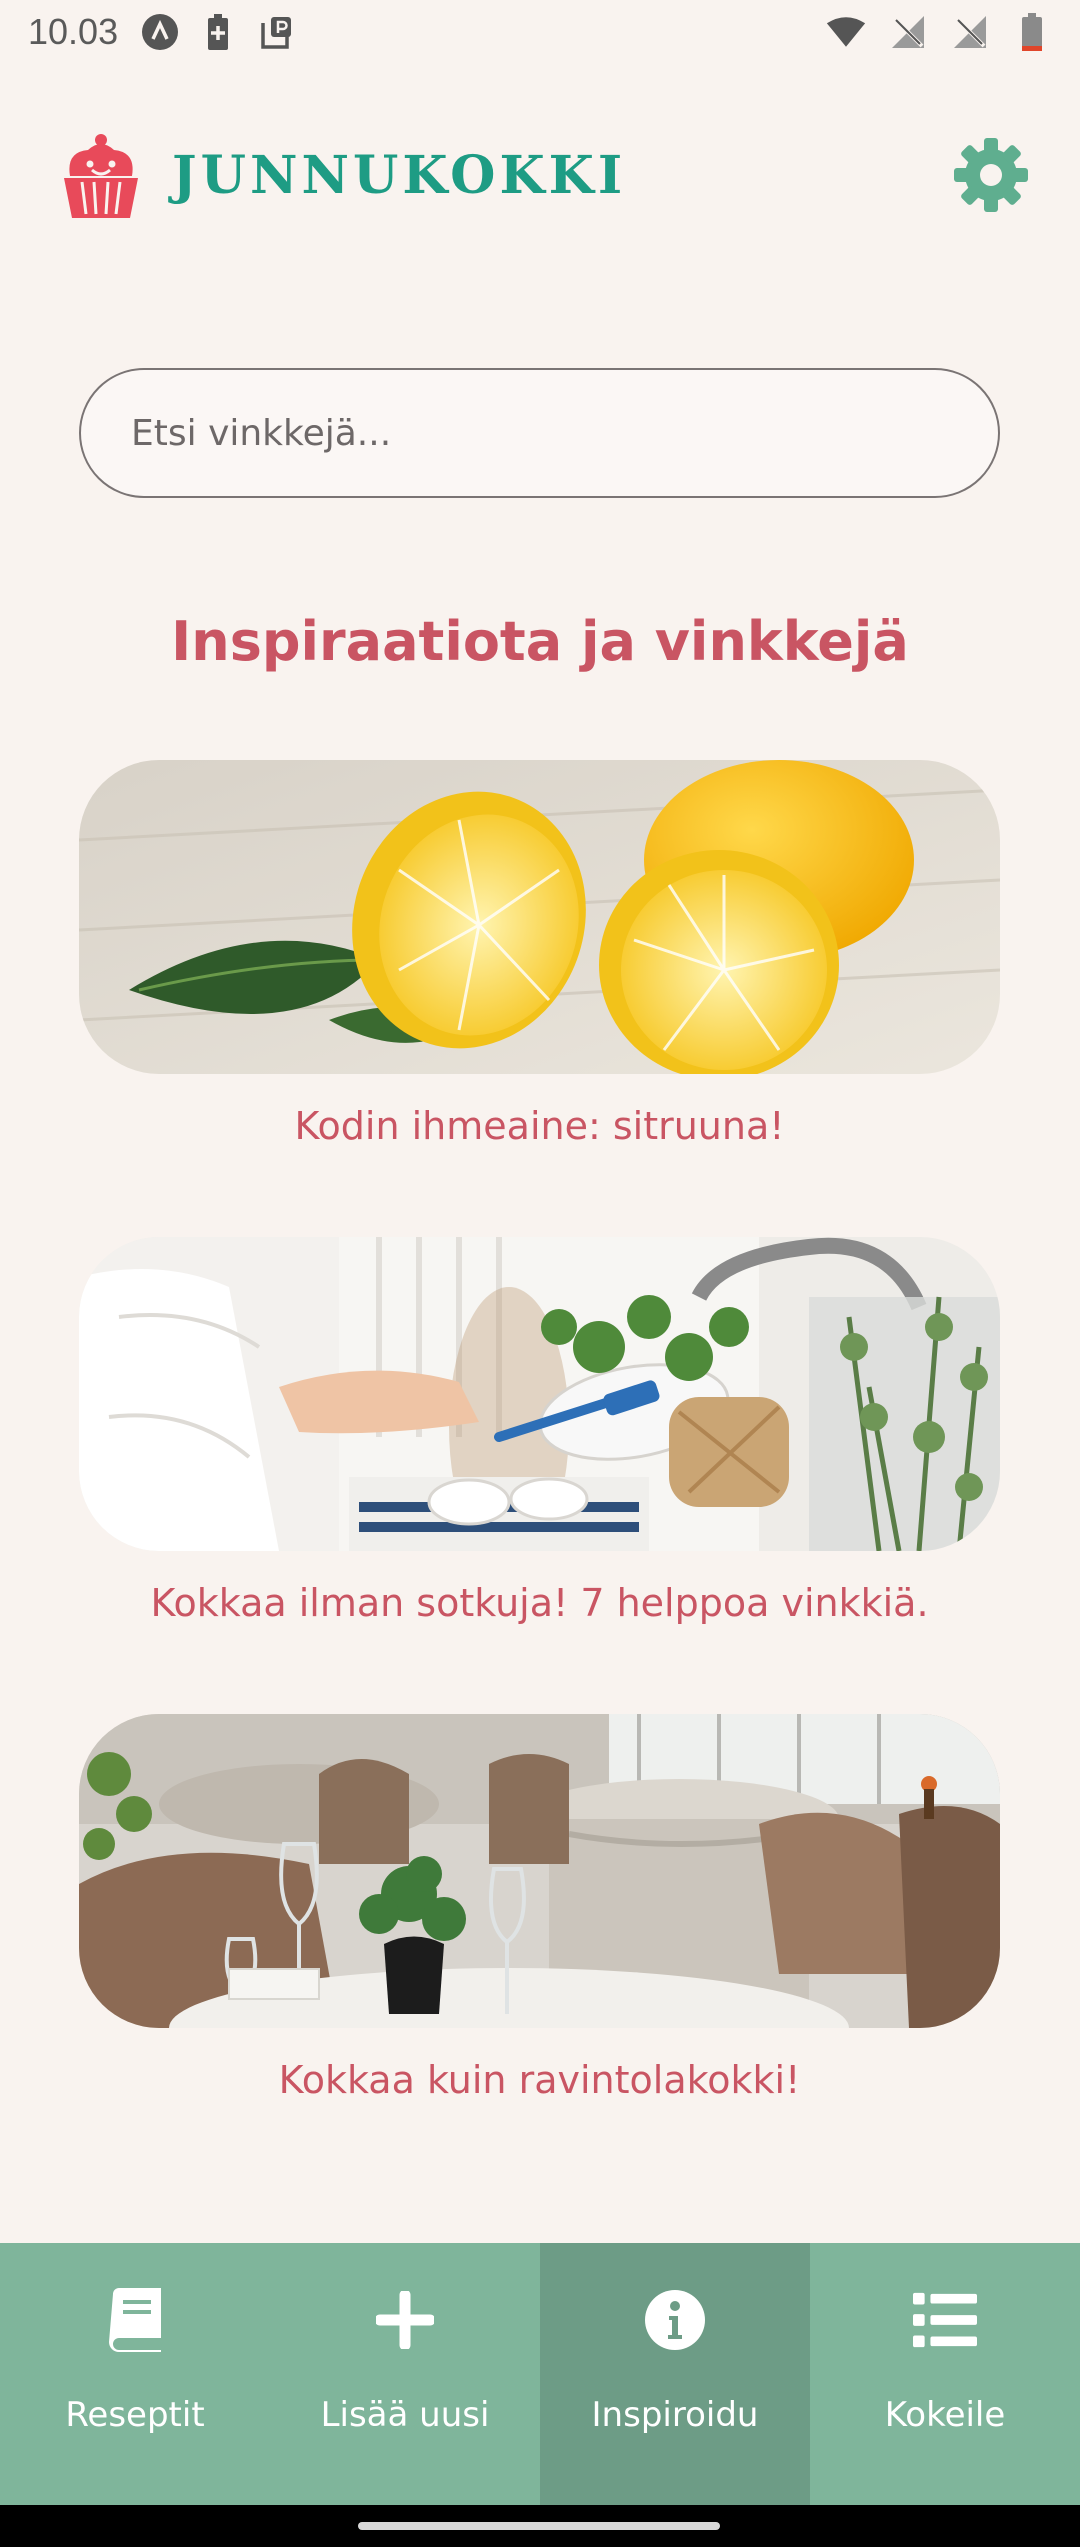 This screenshot has width=1080, height=2547. Describe the element at coordinates (846, 32) in the screenshot. I see `wifi-icon` at that location.